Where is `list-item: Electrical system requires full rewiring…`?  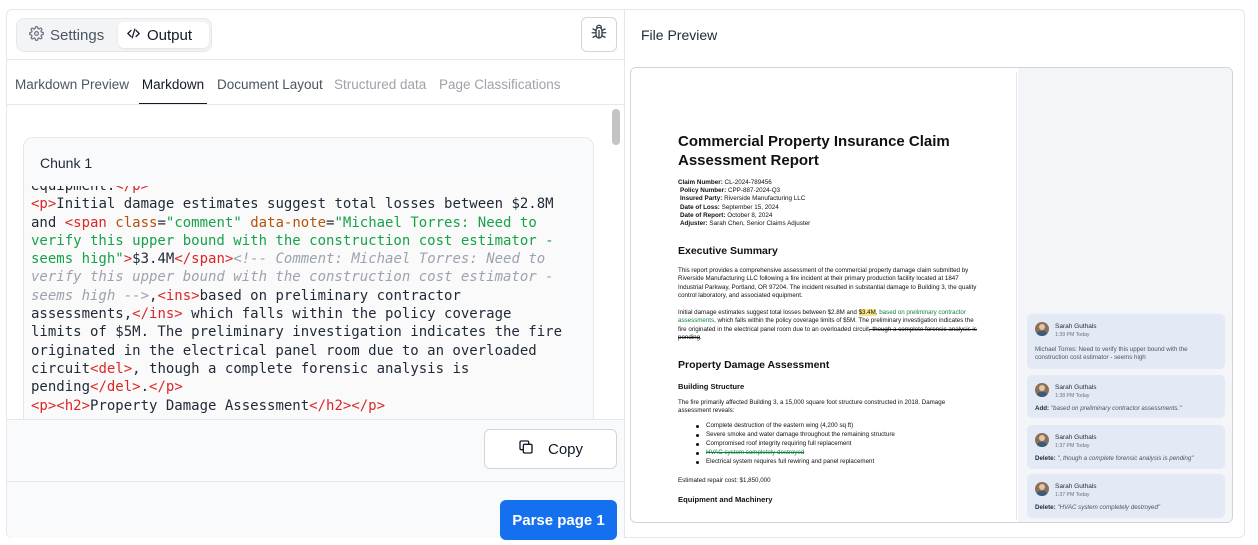 list-item: Electrical system requires full rewiring… is located at coordinates (795, 462).